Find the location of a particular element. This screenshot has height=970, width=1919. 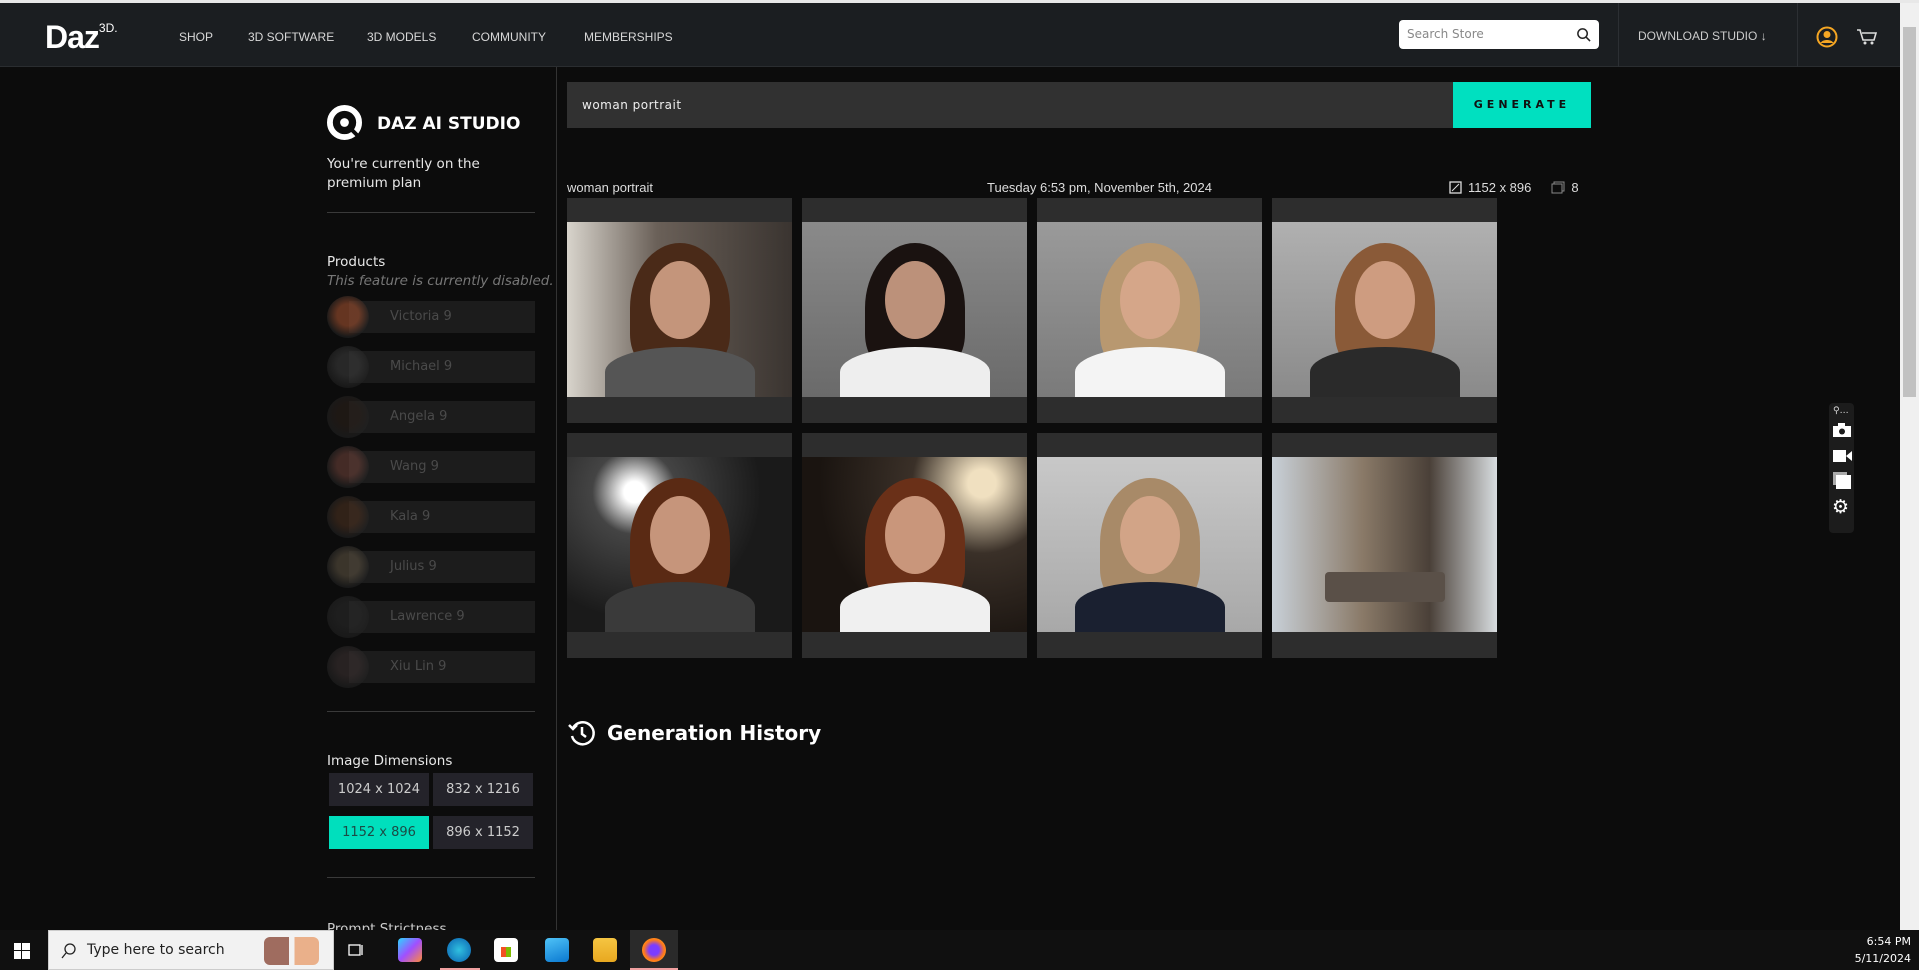

cart-icon is located at coordinates (1867, 37).